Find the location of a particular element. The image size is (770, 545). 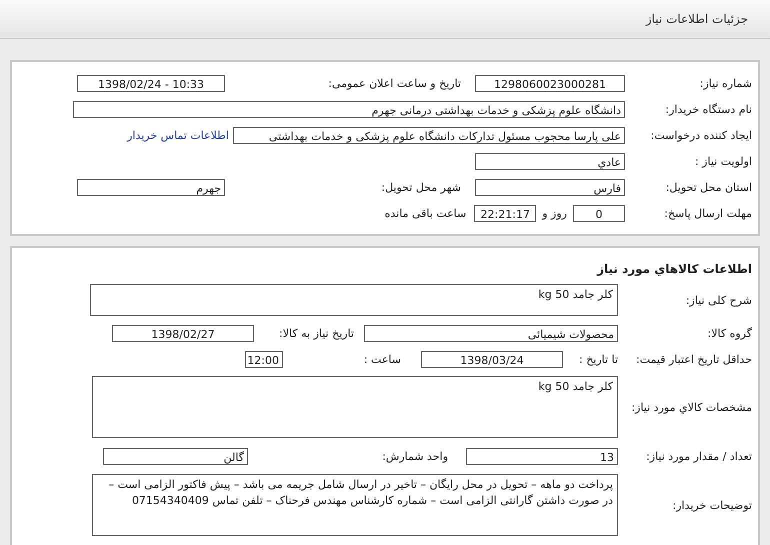

creator-field: علی پارسا محجوب مسئول تدارکات دانشگاه علوم پزشکی و خدمات بهداشتی is located at coordinates (429, 135).